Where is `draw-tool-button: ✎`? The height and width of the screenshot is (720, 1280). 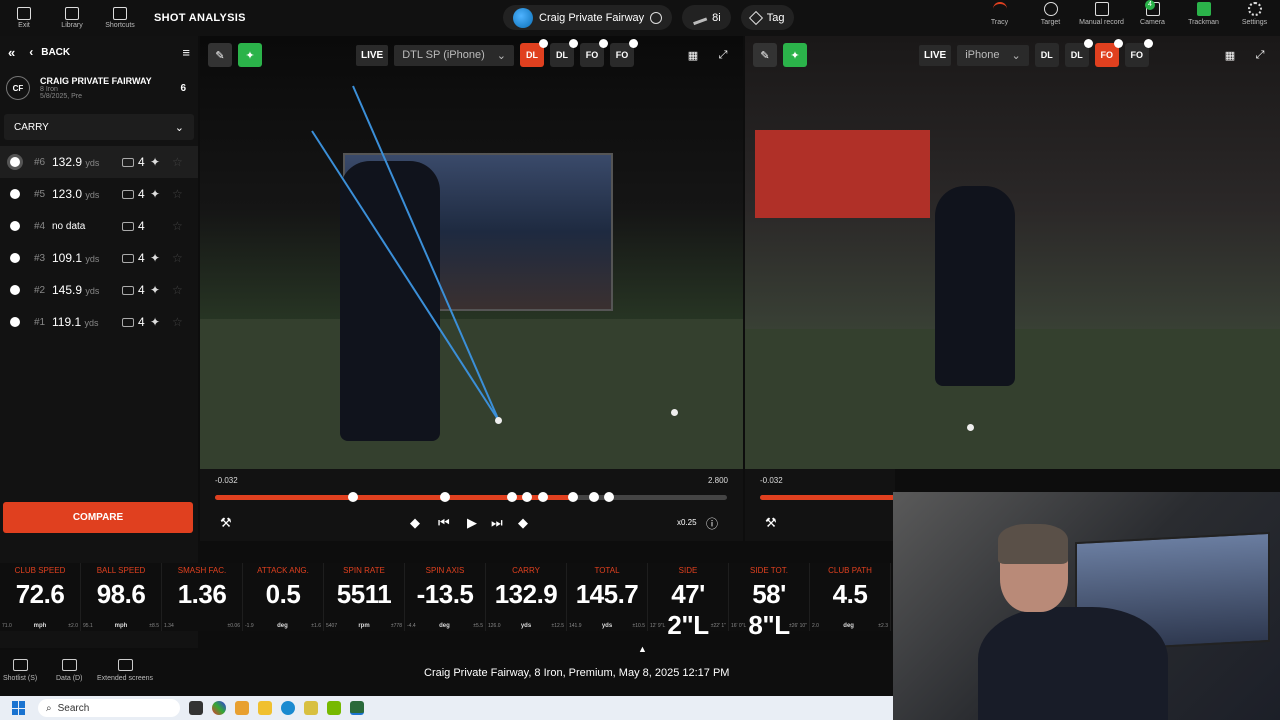 draw-tool-button: ✎ is located at coordinates (220, 55).